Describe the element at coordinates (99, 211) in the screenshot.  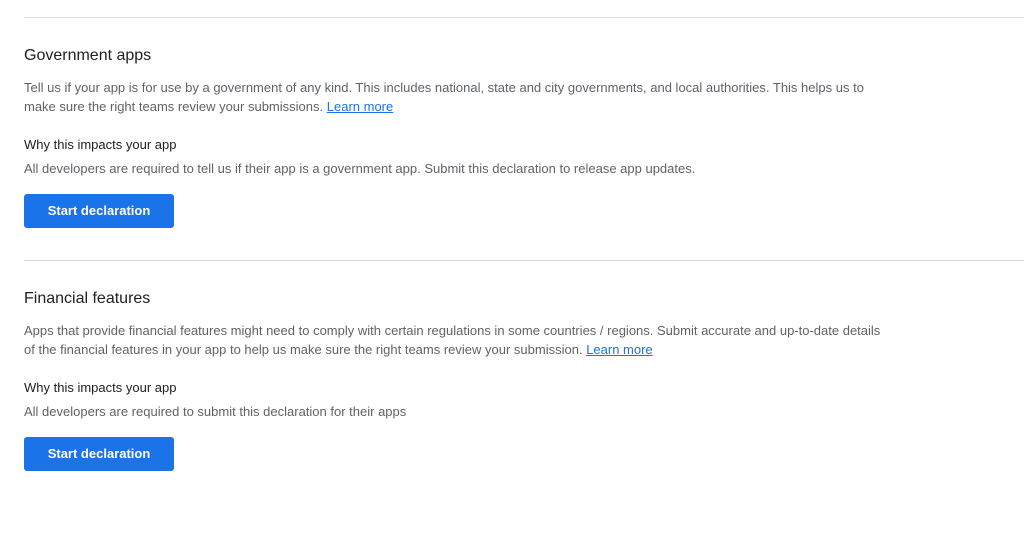
I see `government-start-declaration-button: Start declaration` at that location.